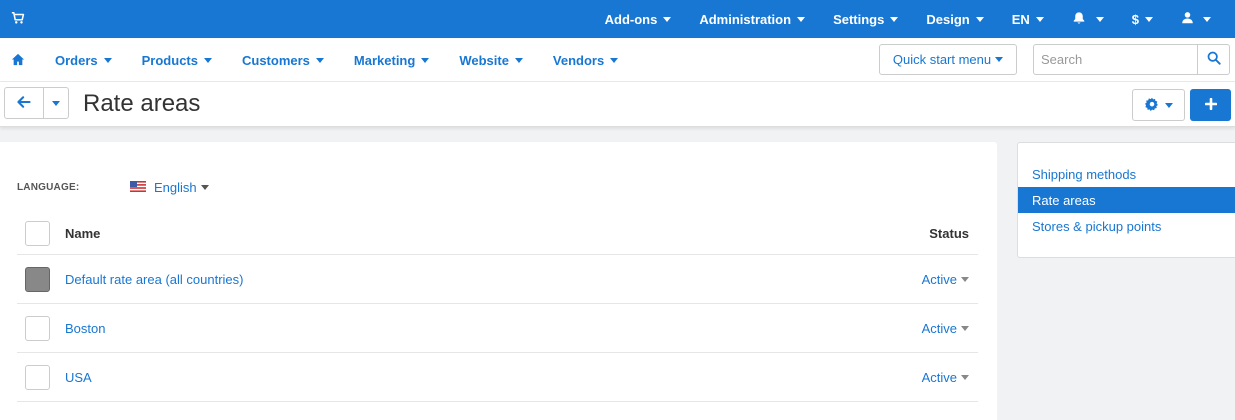 The width and height of the screenshot is (1235, 420). I want to click on back-button, so click(24, 103).